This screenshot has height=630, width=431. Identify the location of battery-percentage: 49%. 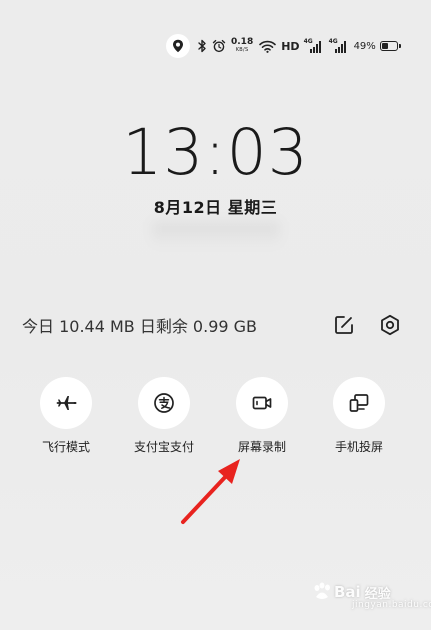
(364, 46).